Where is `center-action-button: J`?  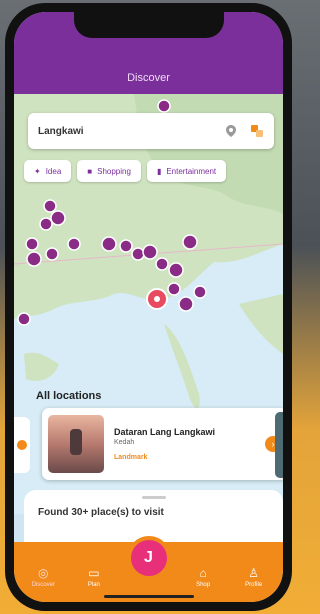 center-action-button: J is located at coordinates (148, 558).